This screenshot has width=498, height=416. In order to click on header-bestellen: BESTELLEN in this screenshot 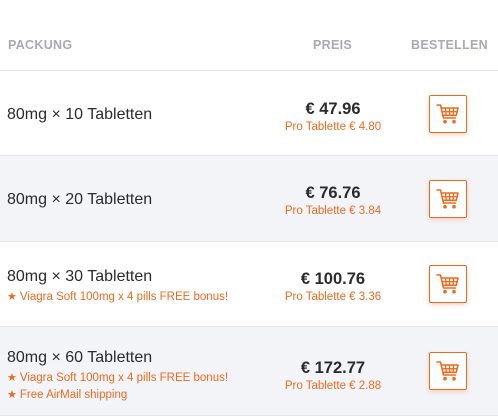, I will do `click(449, 45)`.